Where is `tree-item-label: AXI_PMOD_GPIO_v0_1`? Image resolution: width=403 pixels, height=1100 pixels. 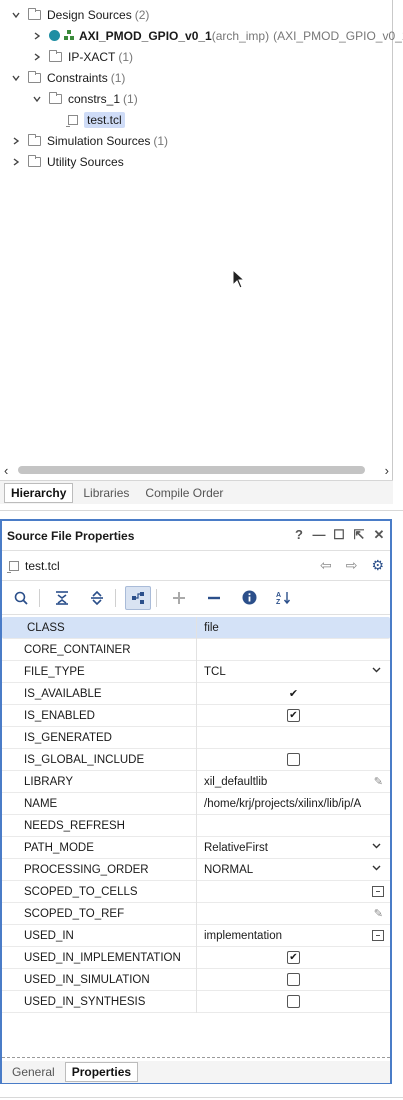
tree-item-label: AXI_PMOD_GPIO_v0_1 is located at coordinates (145, 35).